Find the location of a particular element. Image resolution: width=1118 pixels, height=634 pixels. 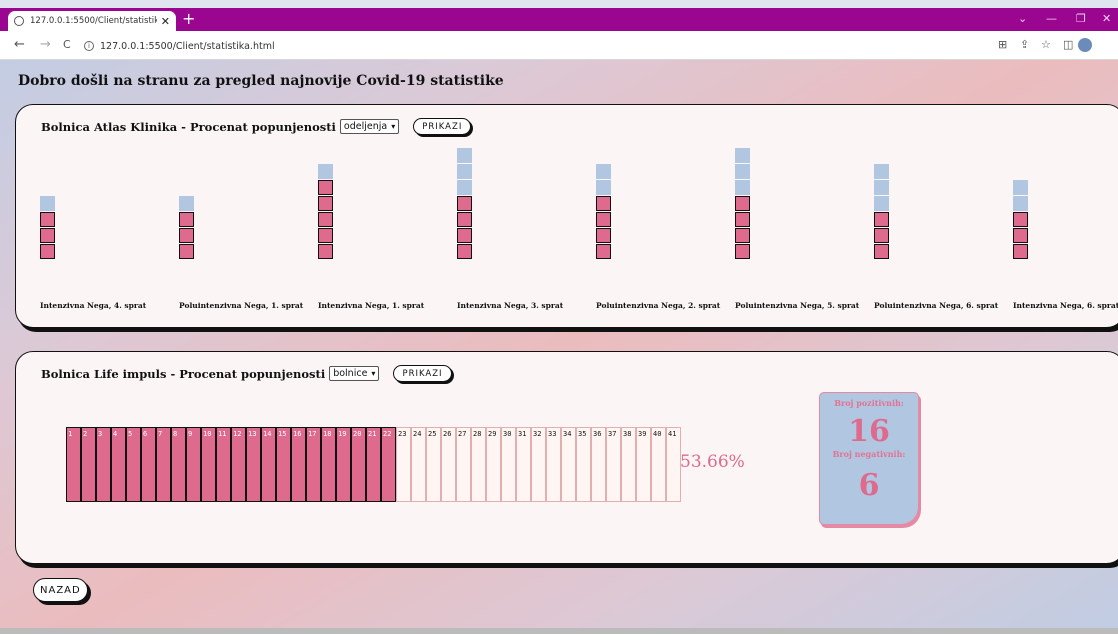

free-bed: 23 is located at coordinates (403, 464).